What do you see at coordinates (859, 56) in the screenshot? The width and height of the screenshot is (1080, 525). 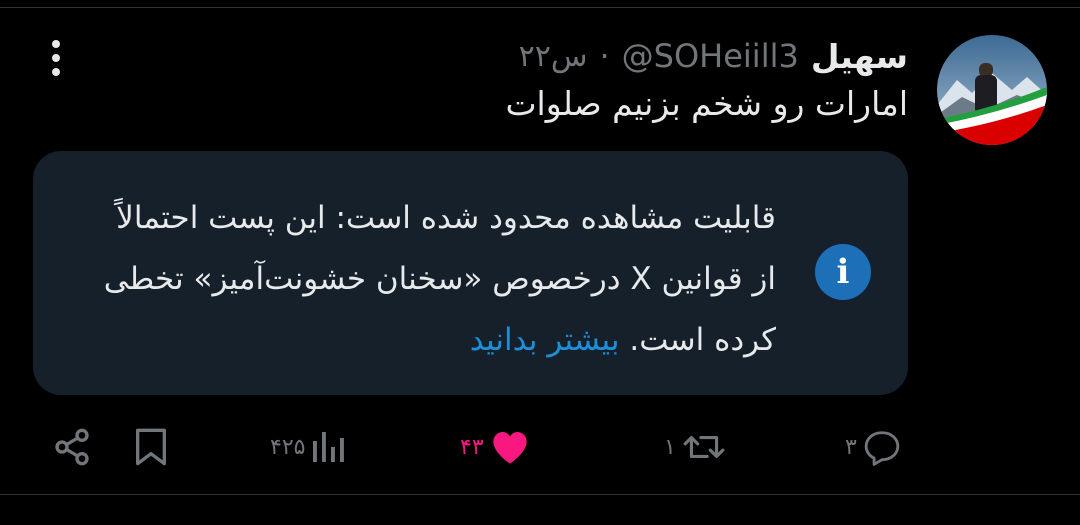 I see `display-name: سهیل` at bounding box center [859, 56].